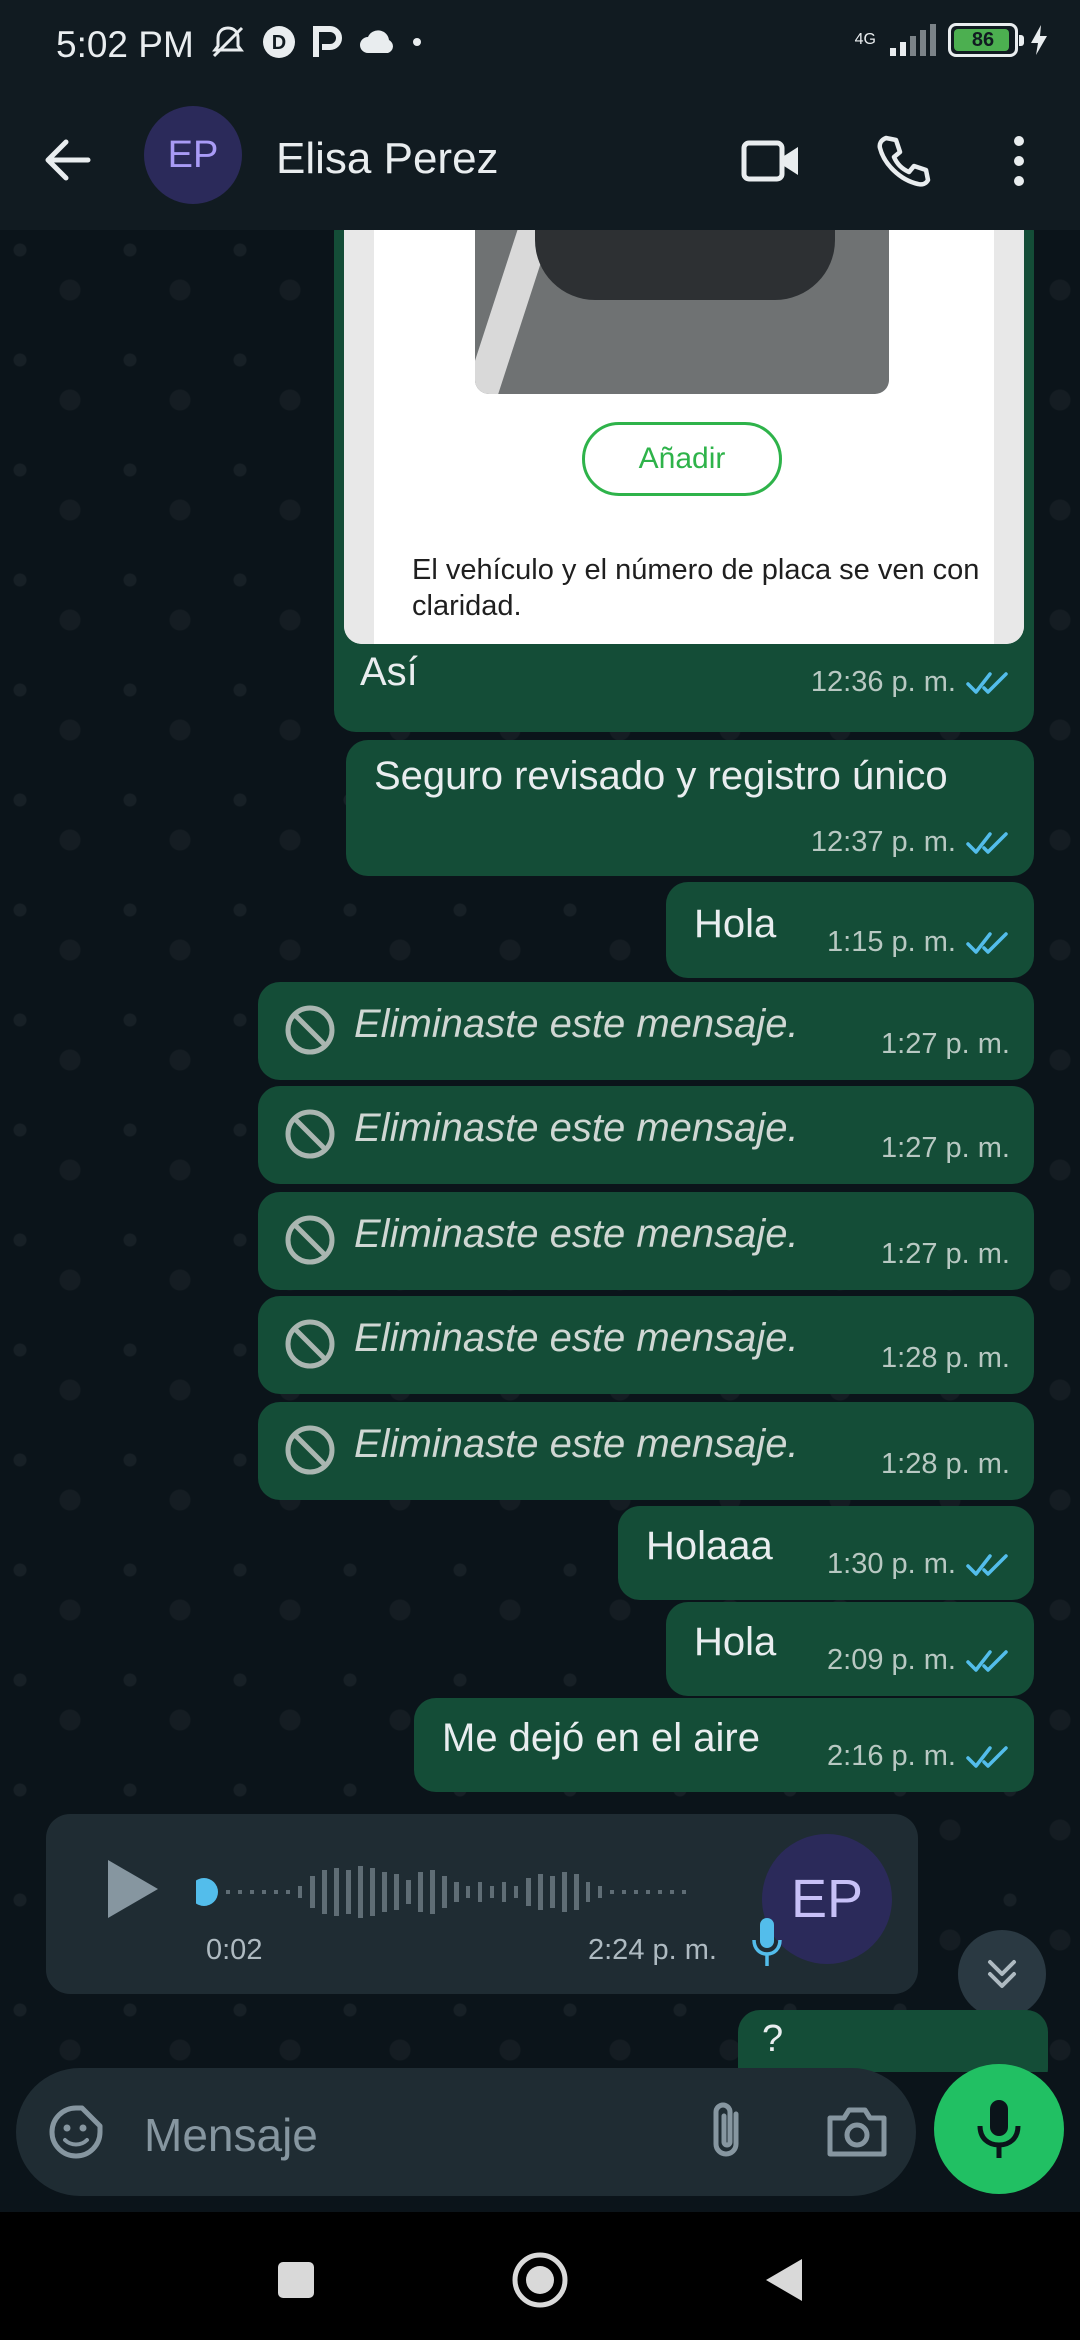 This screenshot has height=2340, width=1080. What do you see at coordinates (709, 1546) in the screenshot?
I see `message-text: Holaaa` at bounding box center [709, 1546].